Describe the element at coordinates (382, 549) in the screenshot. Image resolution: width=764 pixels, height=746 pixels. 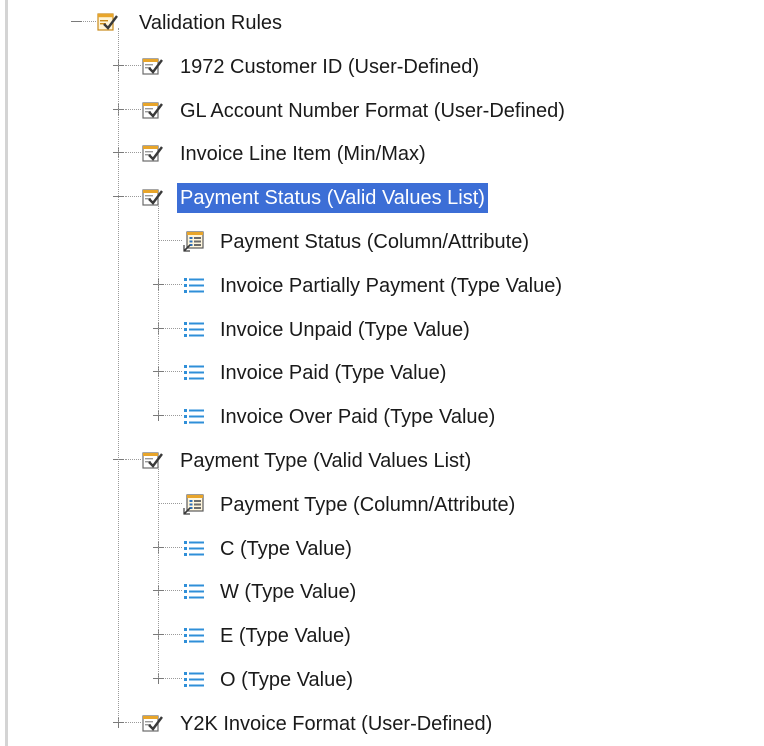
I see `tree-node-c-type-value: C (Type Value)` at that location.